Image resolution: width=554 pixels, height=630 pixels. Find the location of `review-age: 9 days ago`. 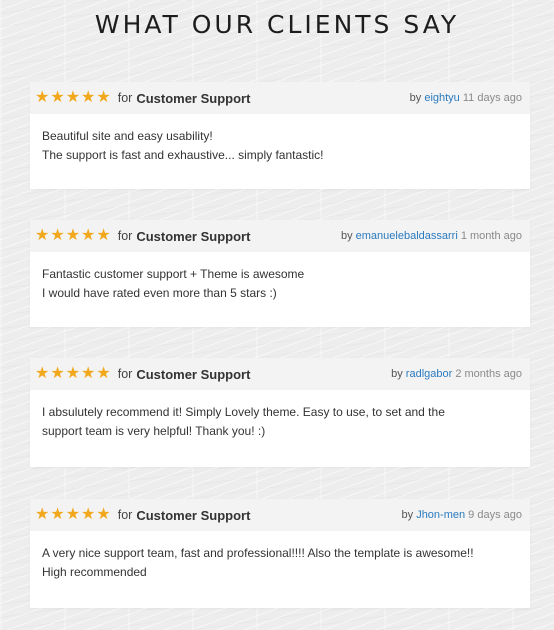

review-age: 9 days ago is located at coordinates (495, 515).